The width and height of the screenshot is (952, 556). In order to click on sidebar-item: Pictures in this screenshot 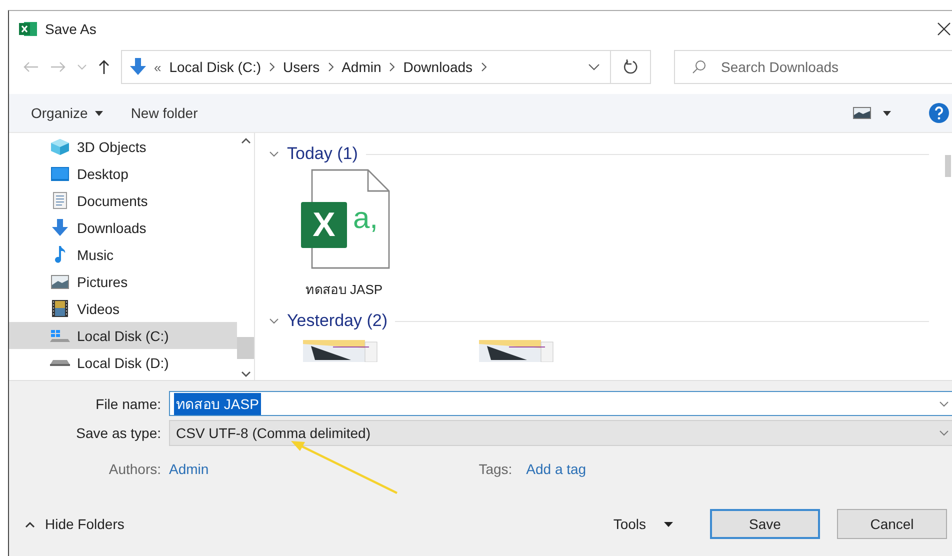, I will do `click(123, 281)`.